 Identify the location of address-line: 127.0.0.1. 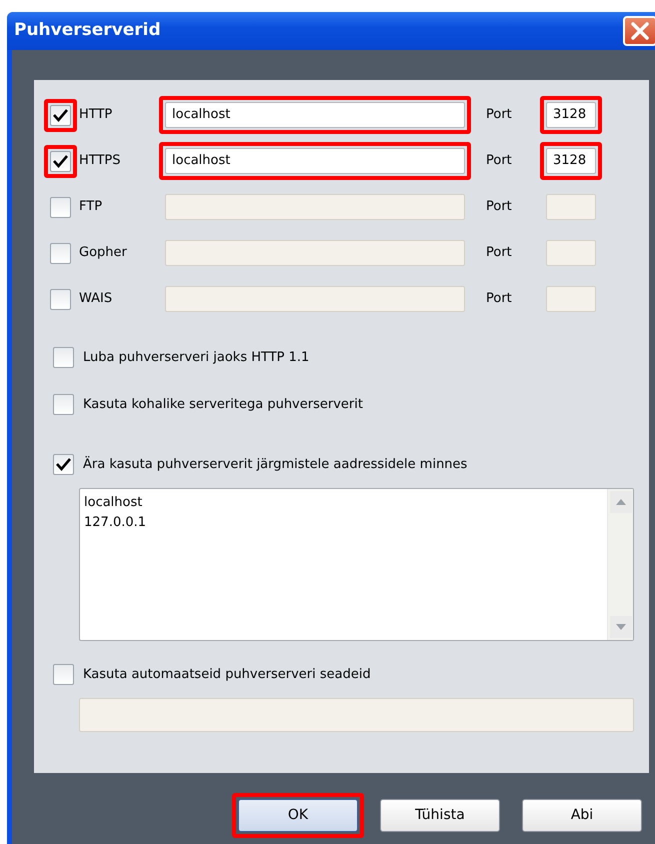
(115, 522).